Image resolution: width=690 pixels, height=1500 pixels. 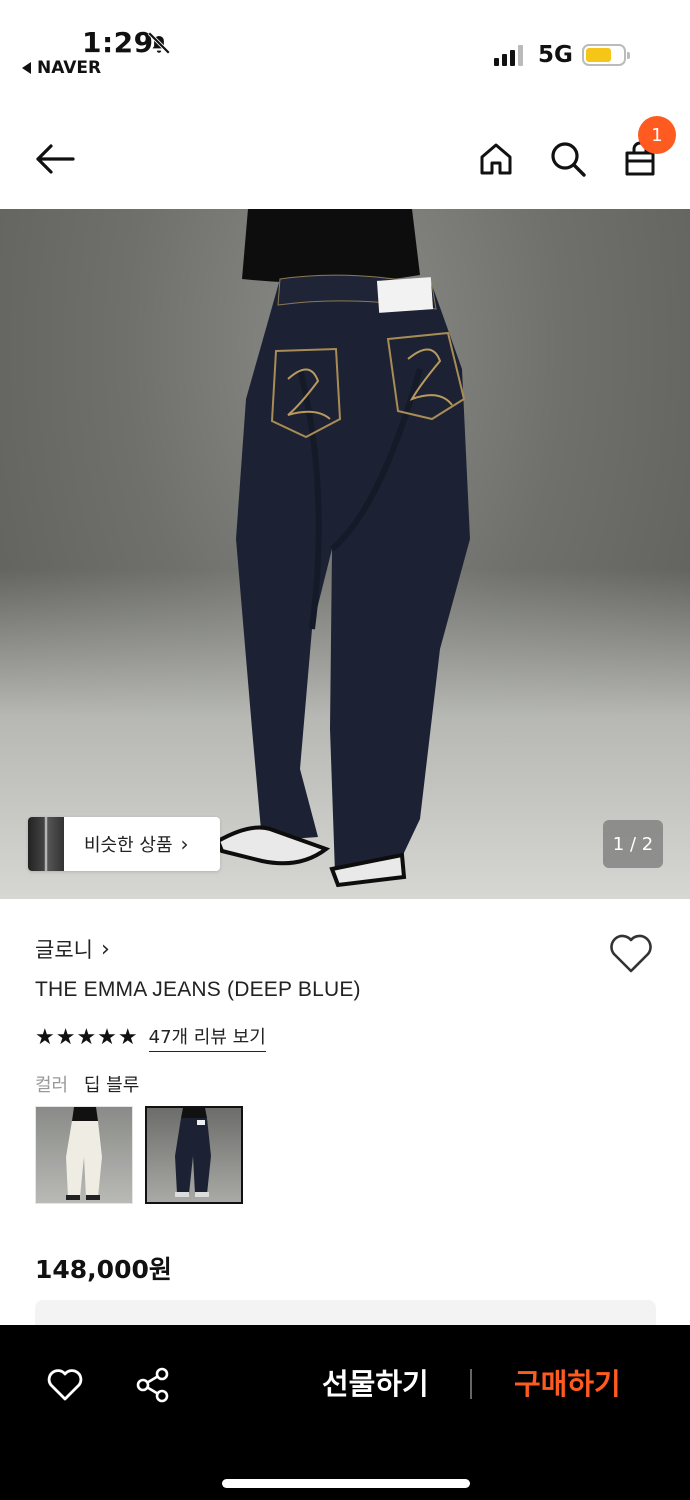 What do you see at coordinates (345, 159) in the screenshot?
I see `top-nav` at bounding box center [345, 159].